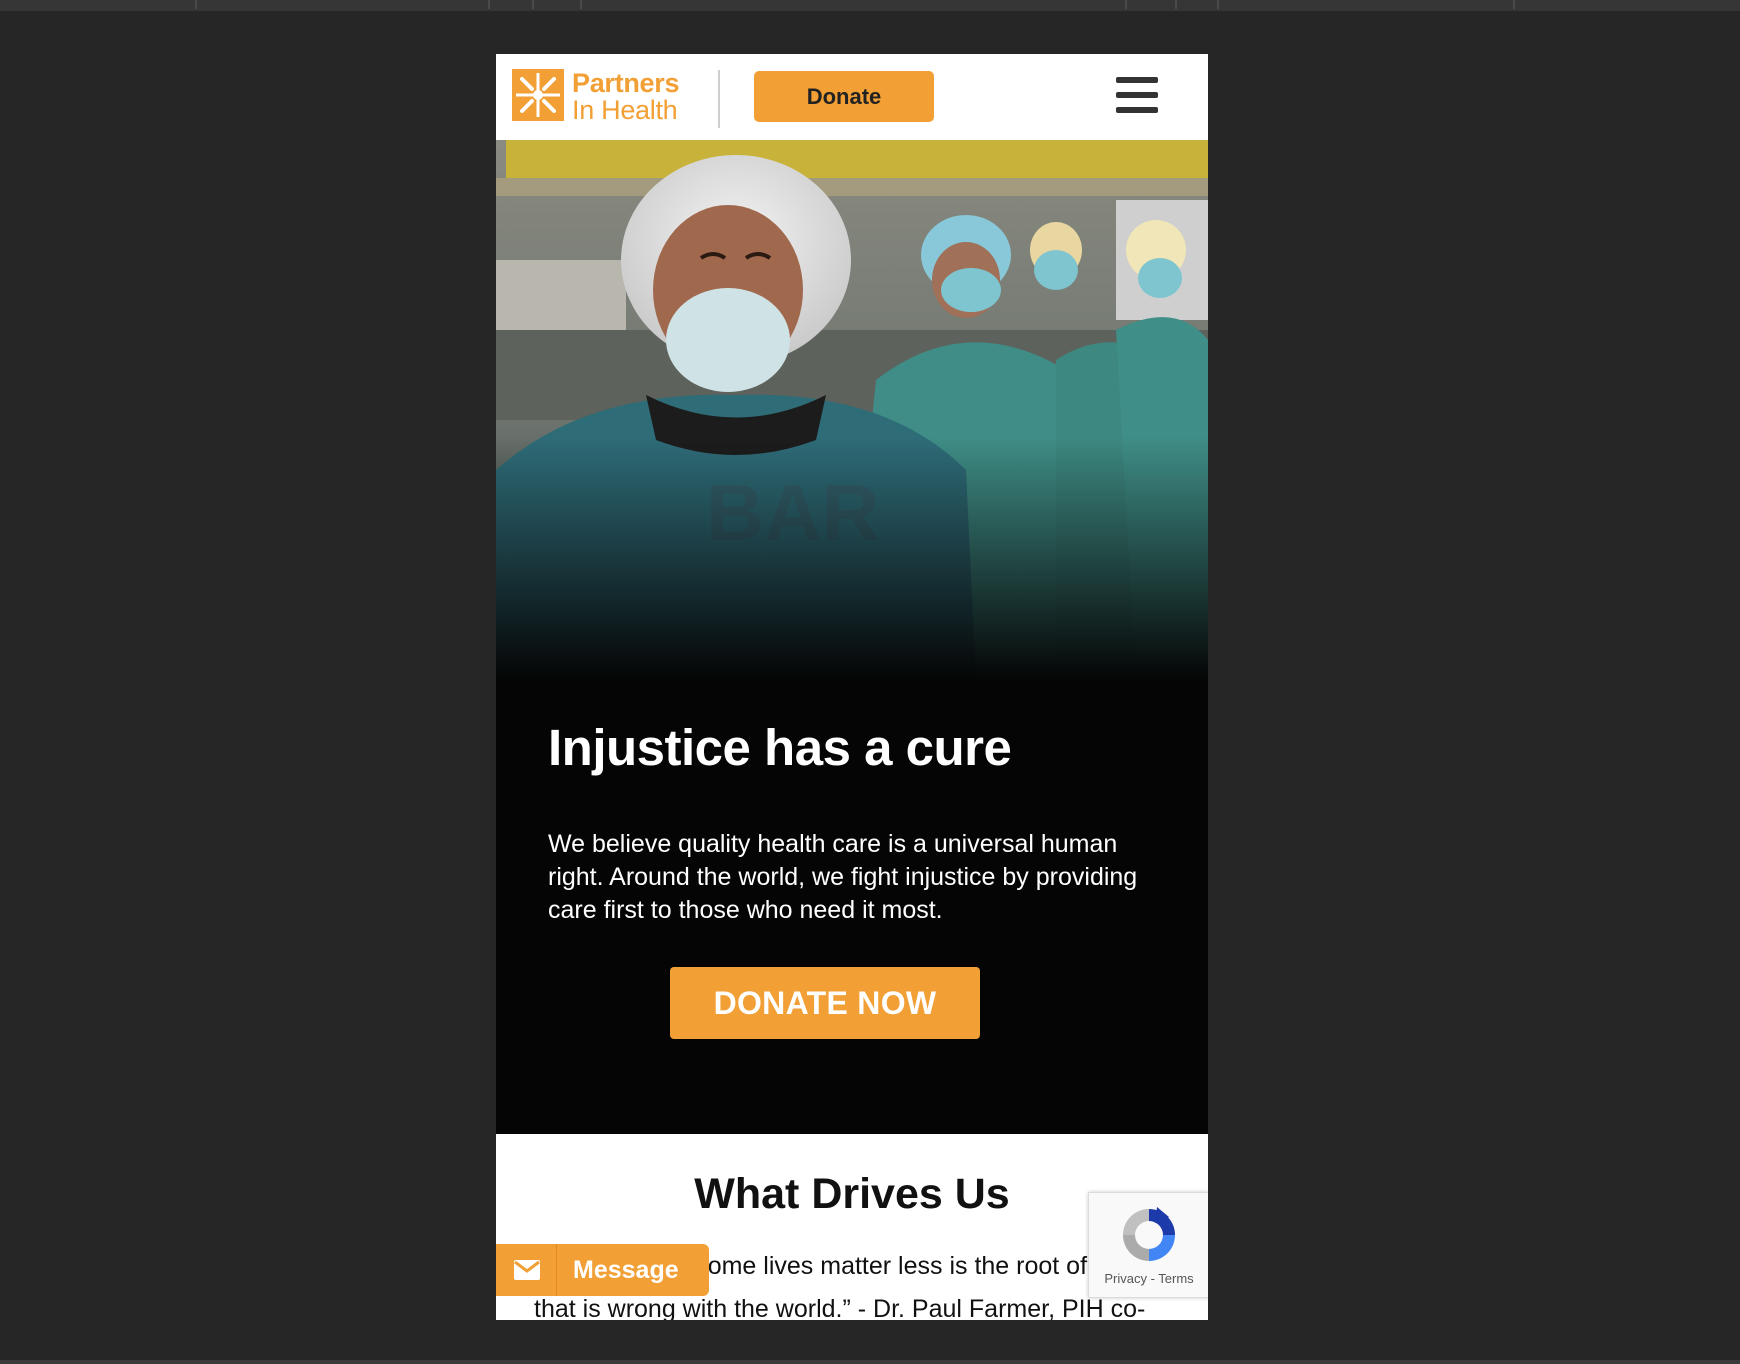 This screenshot has width=1740, height=1364. I want to click on recaptcha-badge: Privacy - Terms, so click(1148, 1245).